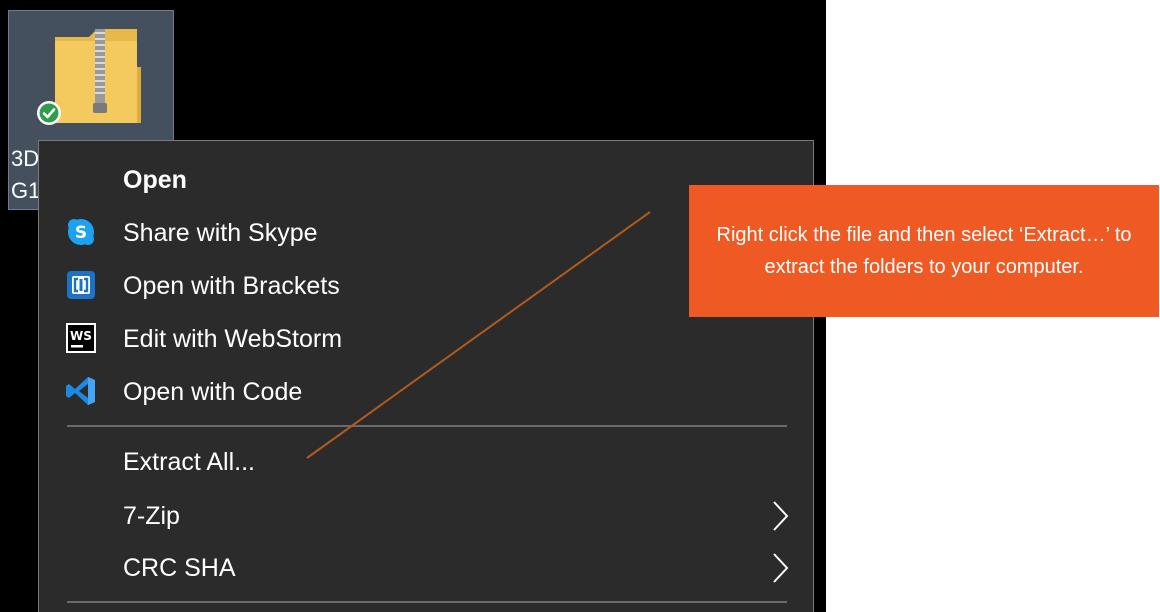  I want to click on webstorm-badge-text: WS, so click(81, 336).